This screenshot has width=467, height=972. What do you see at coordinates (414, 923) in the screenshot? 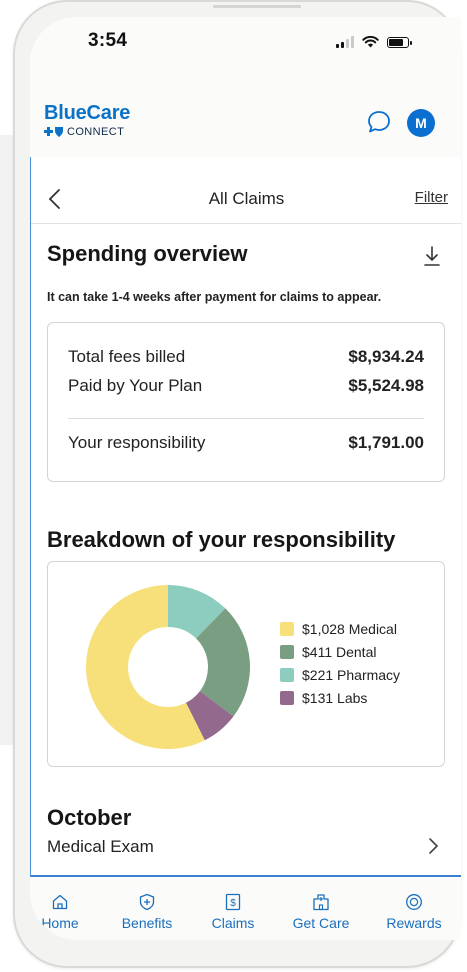
I see `tab-label: Rewards` at bounding box center [414, 923].